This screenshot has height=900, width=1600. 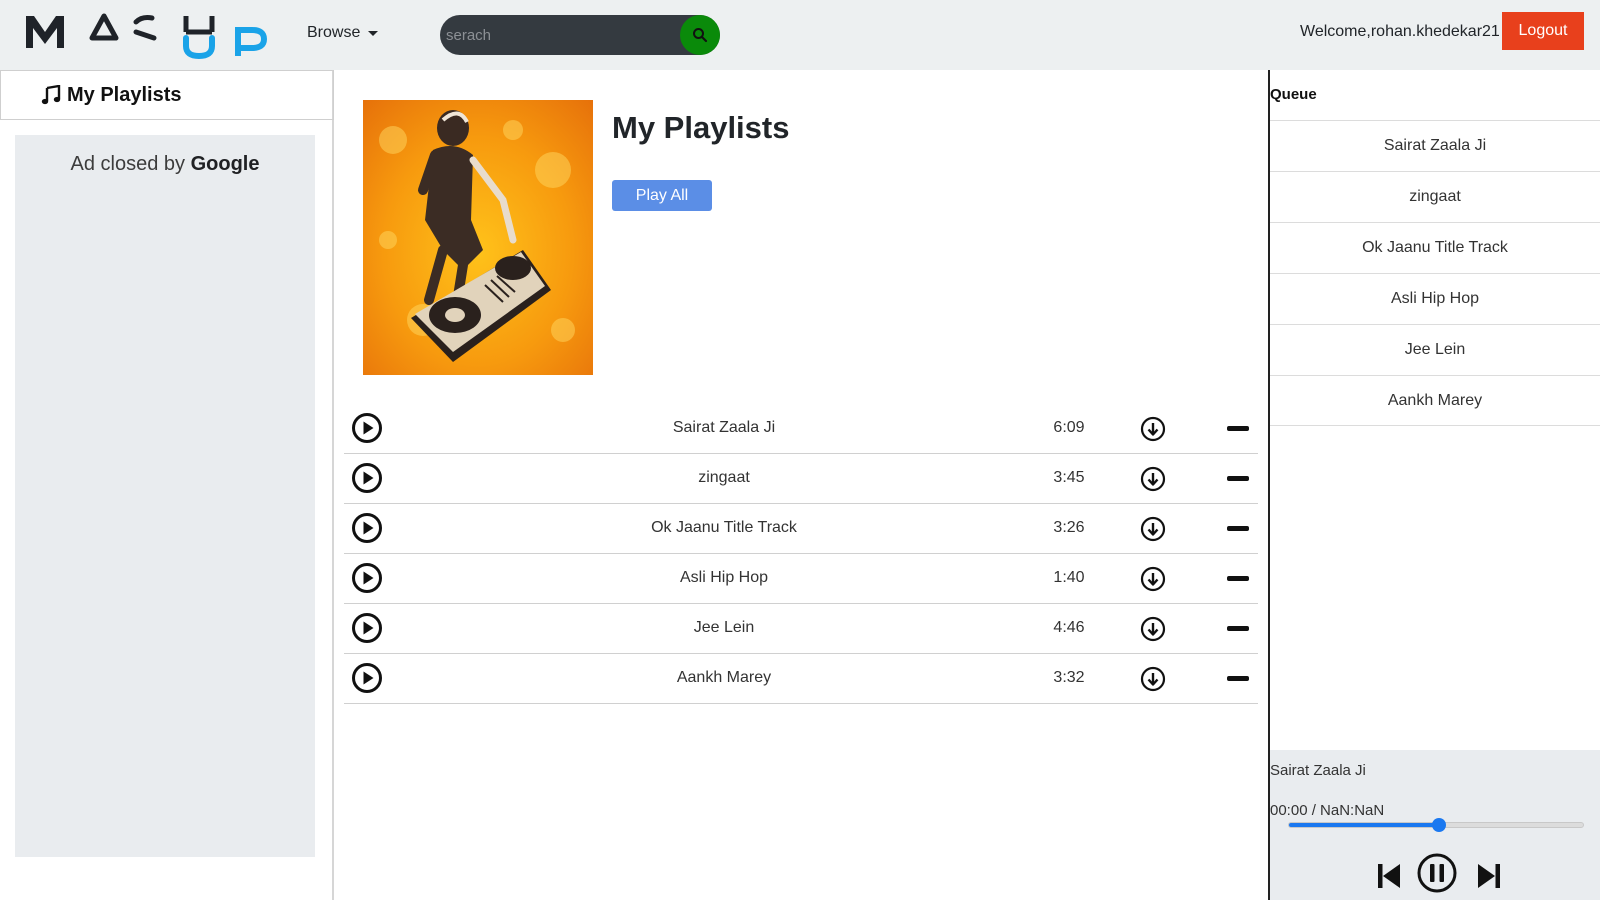 I want to click on audio-player: Sairat Zaala Ji 00:00 / NaN:NaN, so click(x=1435, y=825).